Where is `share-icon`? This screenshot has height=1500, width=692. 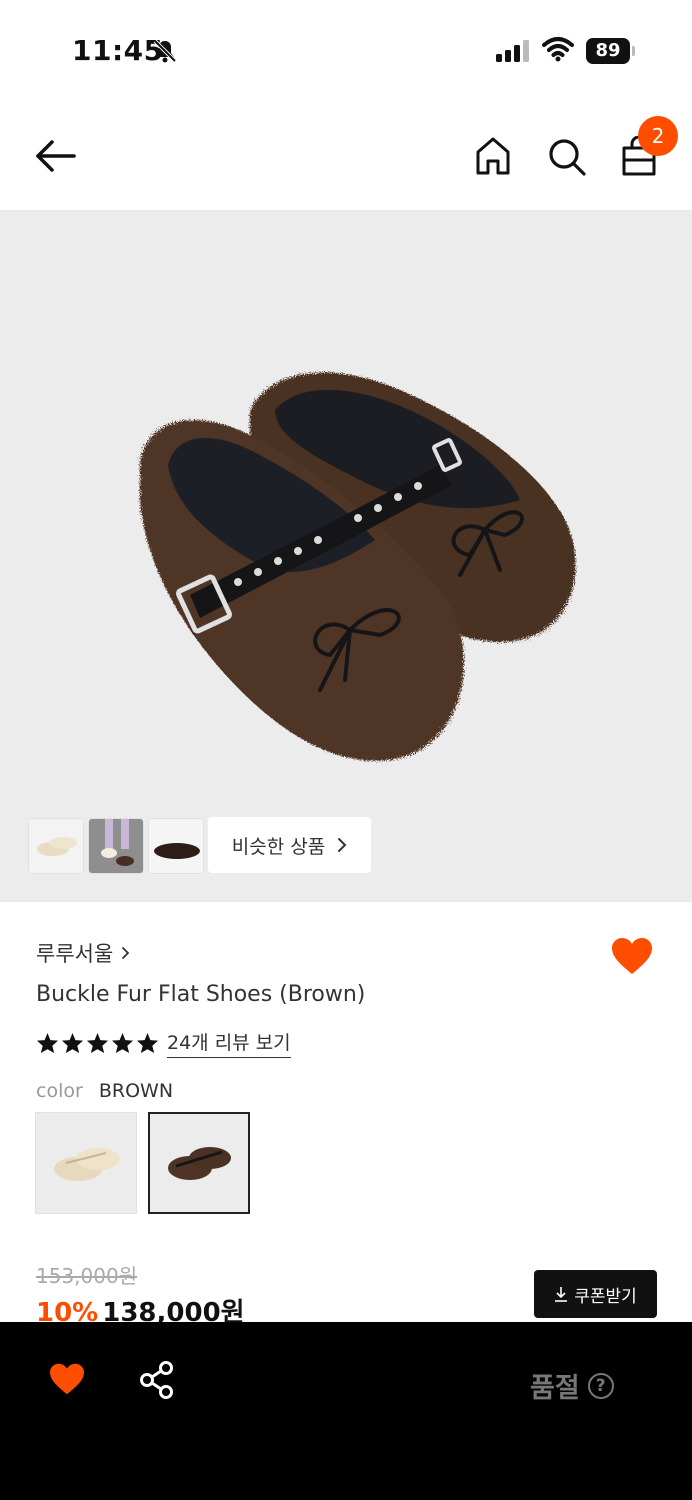 share-icon is located at coordinates (157, 1380).